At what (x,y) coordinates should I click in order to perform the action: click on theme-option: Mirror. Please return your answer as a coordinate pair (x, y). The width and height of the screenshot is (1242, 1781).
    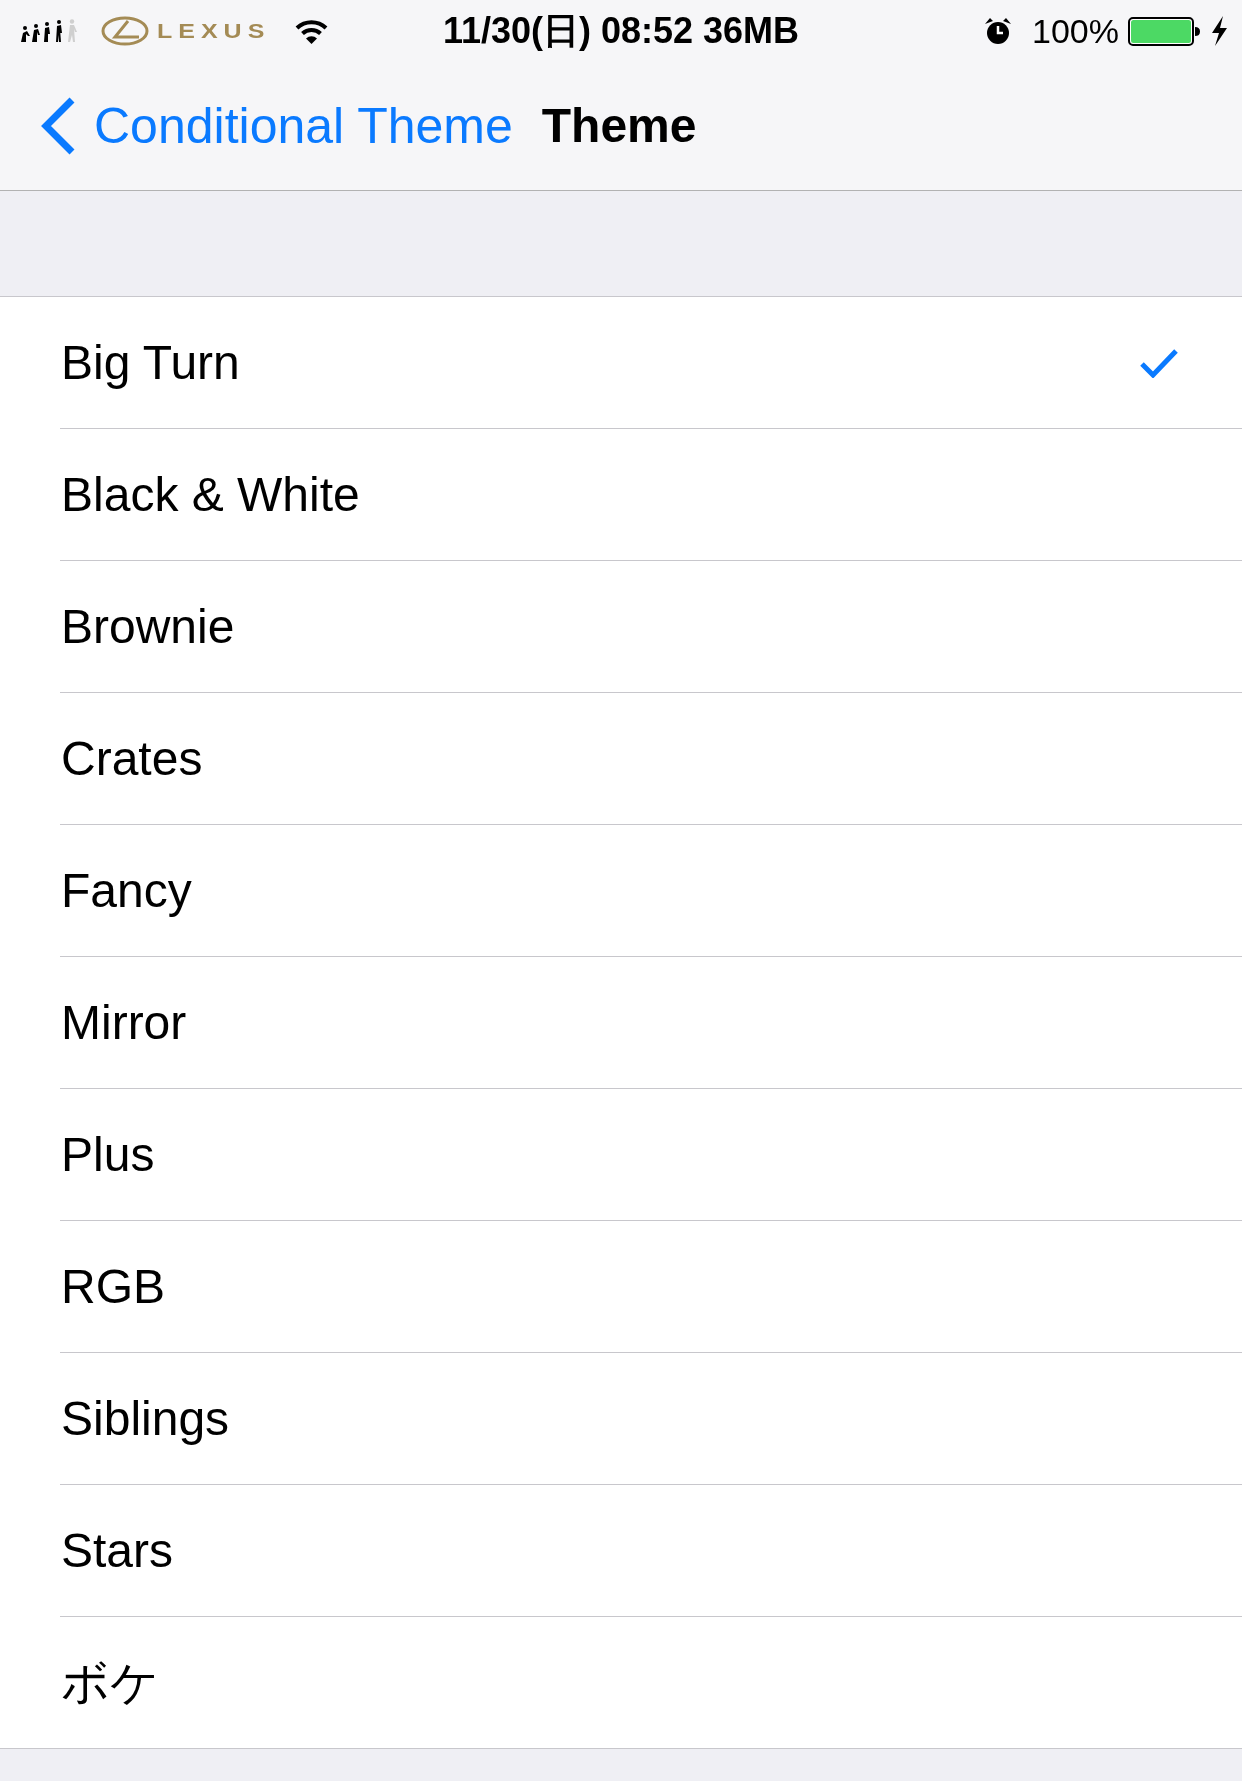
    Looking at the image, I should click on (621, 1022).